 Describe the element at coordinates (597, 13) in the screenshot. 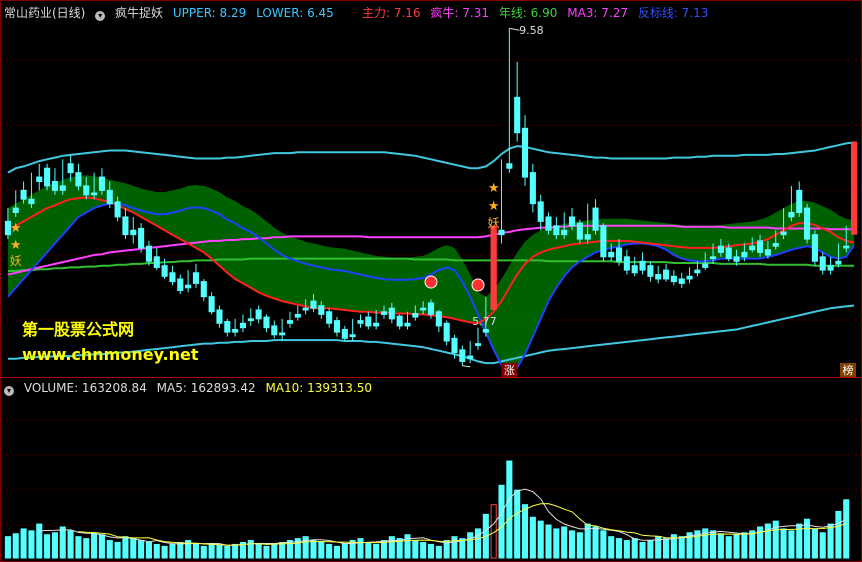

I see `ma3-value: MA3: 7.27` at that location.